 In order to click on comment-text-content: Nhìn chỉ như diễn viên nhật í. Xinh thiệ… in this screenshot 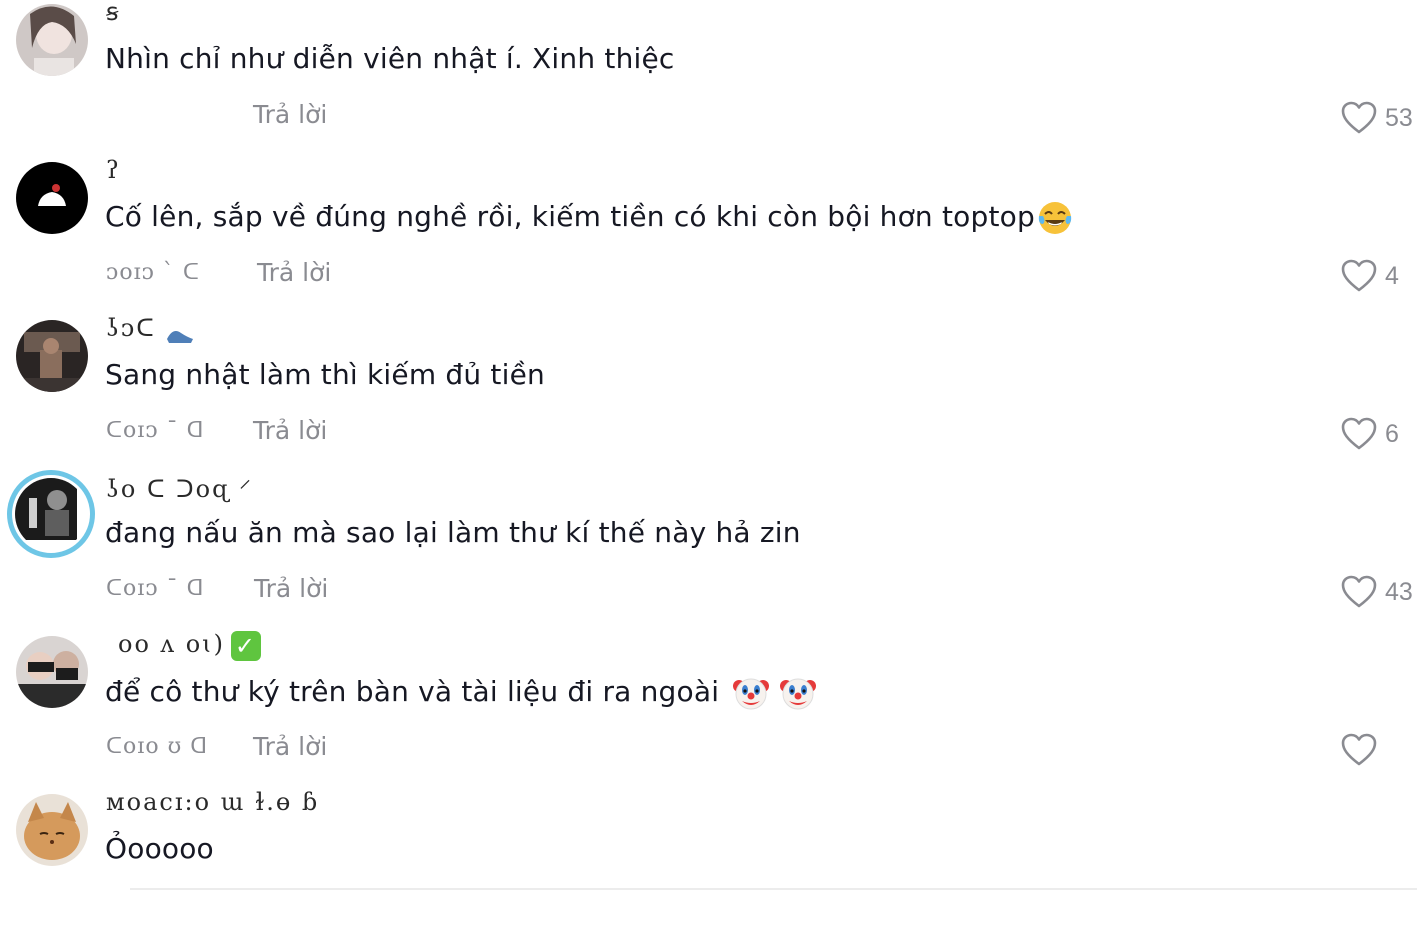, I will do `click(390, 58)`.